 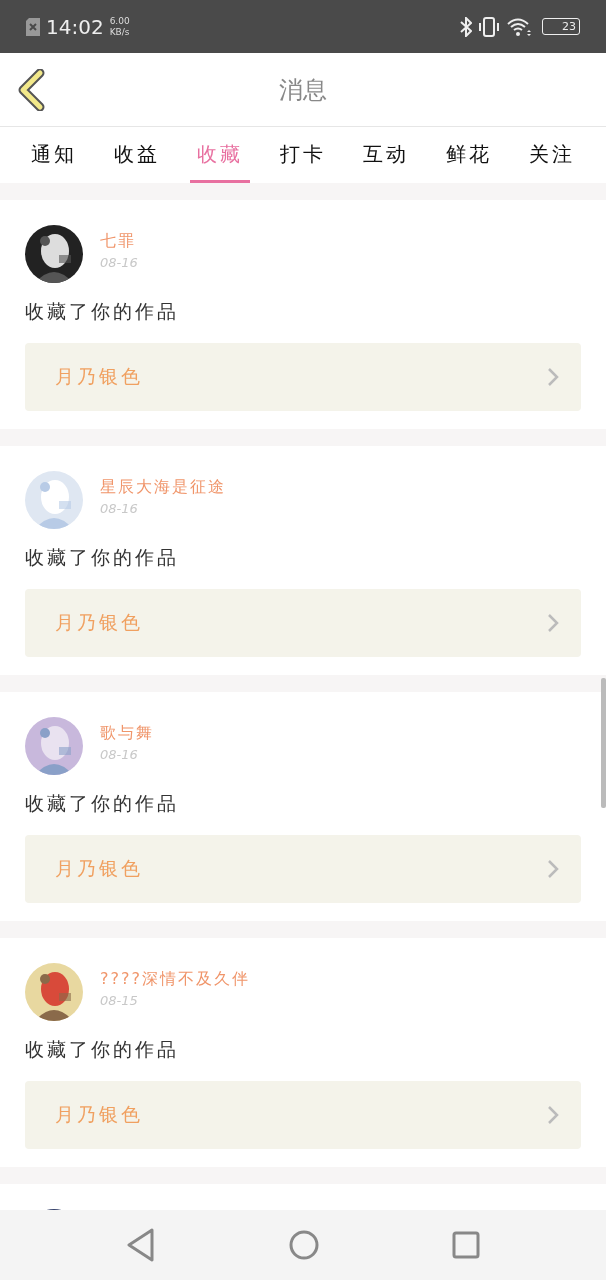 I want to click on clock-time: 14:02, so click(x=75, y=26).